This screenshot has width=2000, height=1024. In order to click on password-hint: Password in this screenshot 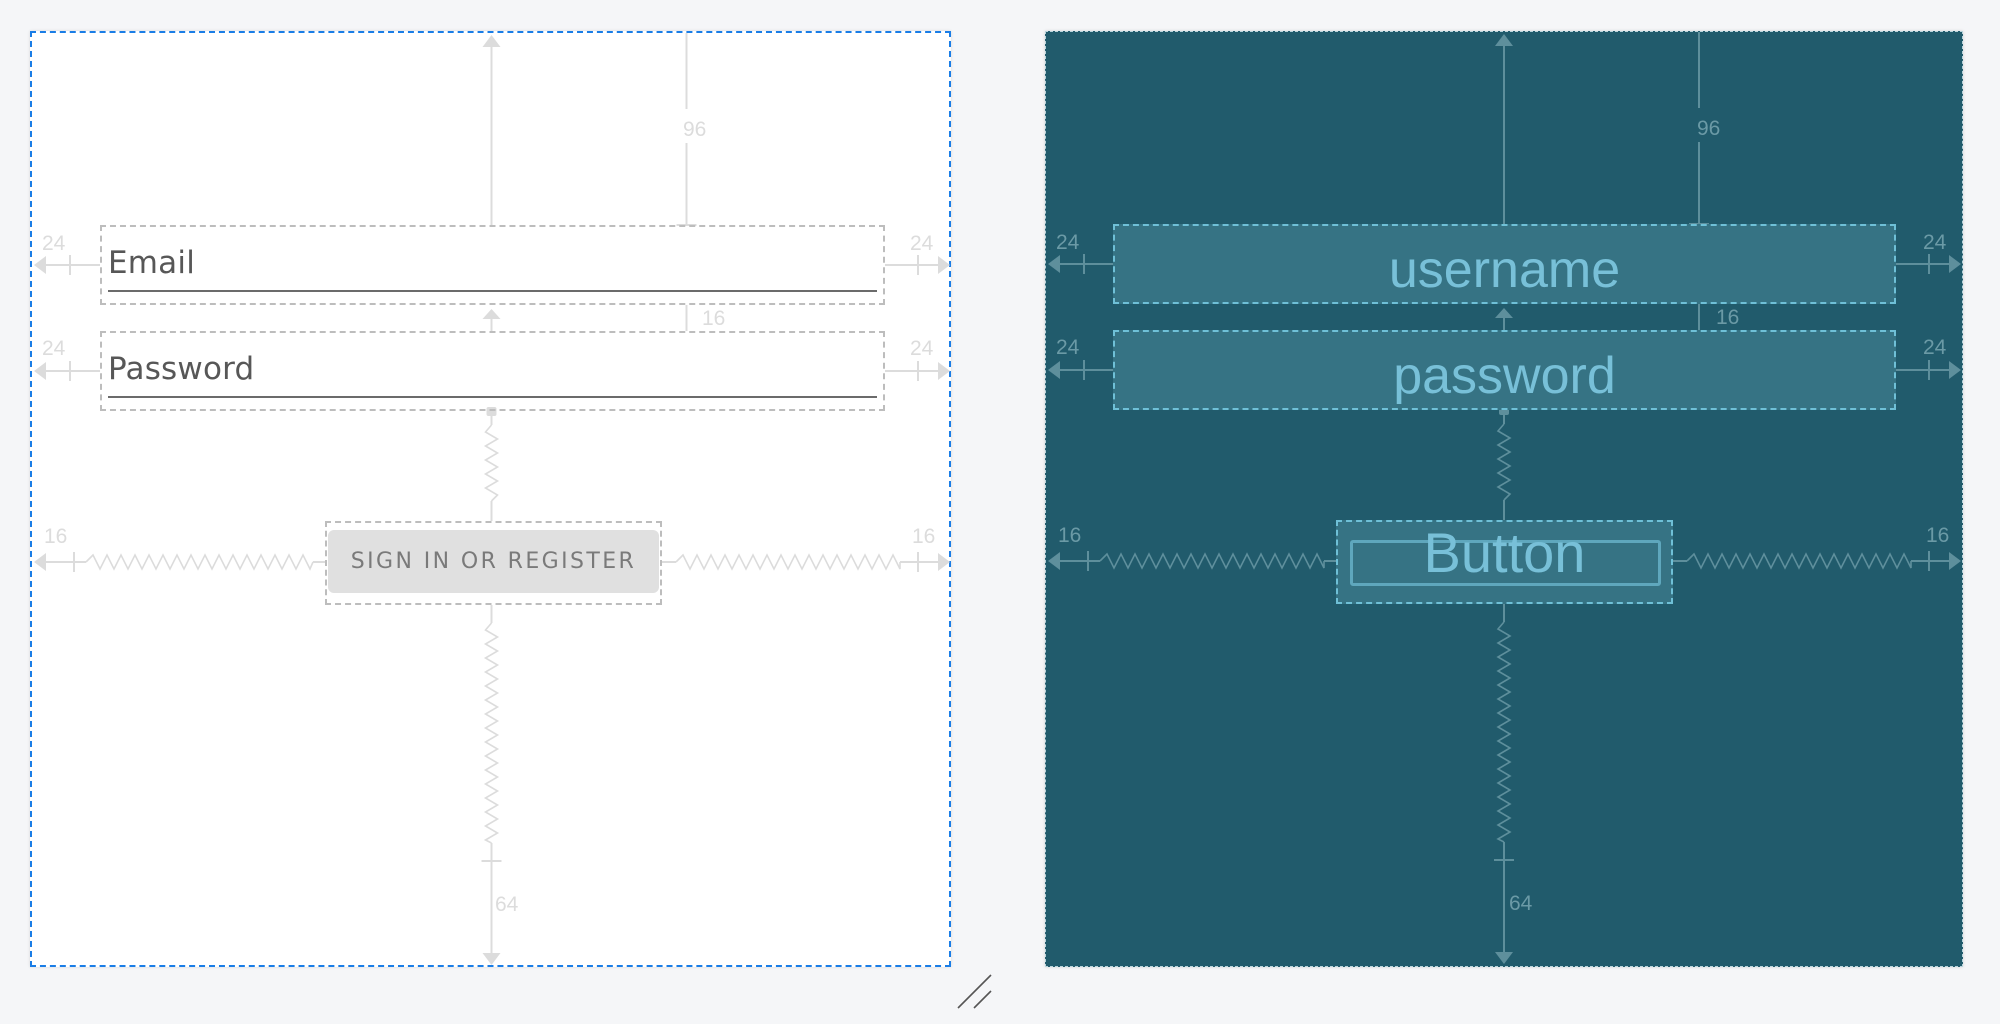, I will do `click(181, 369)`.